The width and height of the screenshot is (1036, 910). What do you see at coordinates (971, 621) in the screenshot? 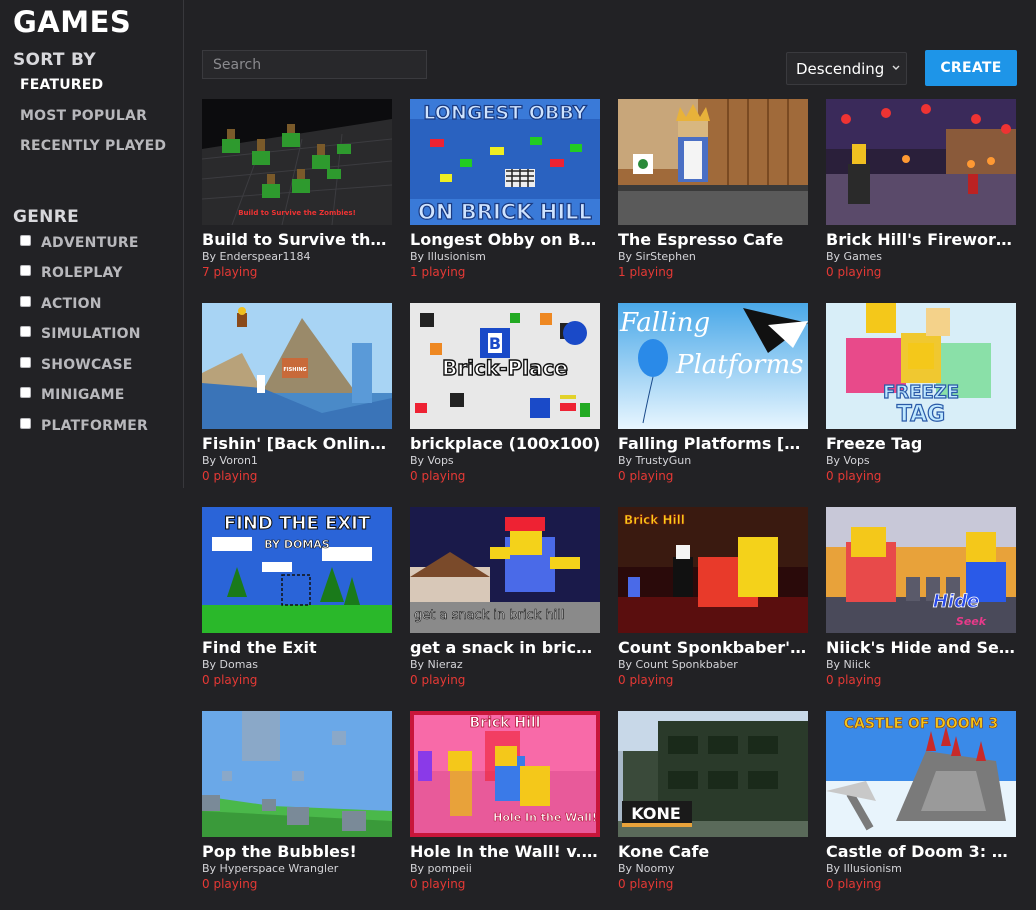
I see `svg-text: Seek` at bounding box center [971, 621].